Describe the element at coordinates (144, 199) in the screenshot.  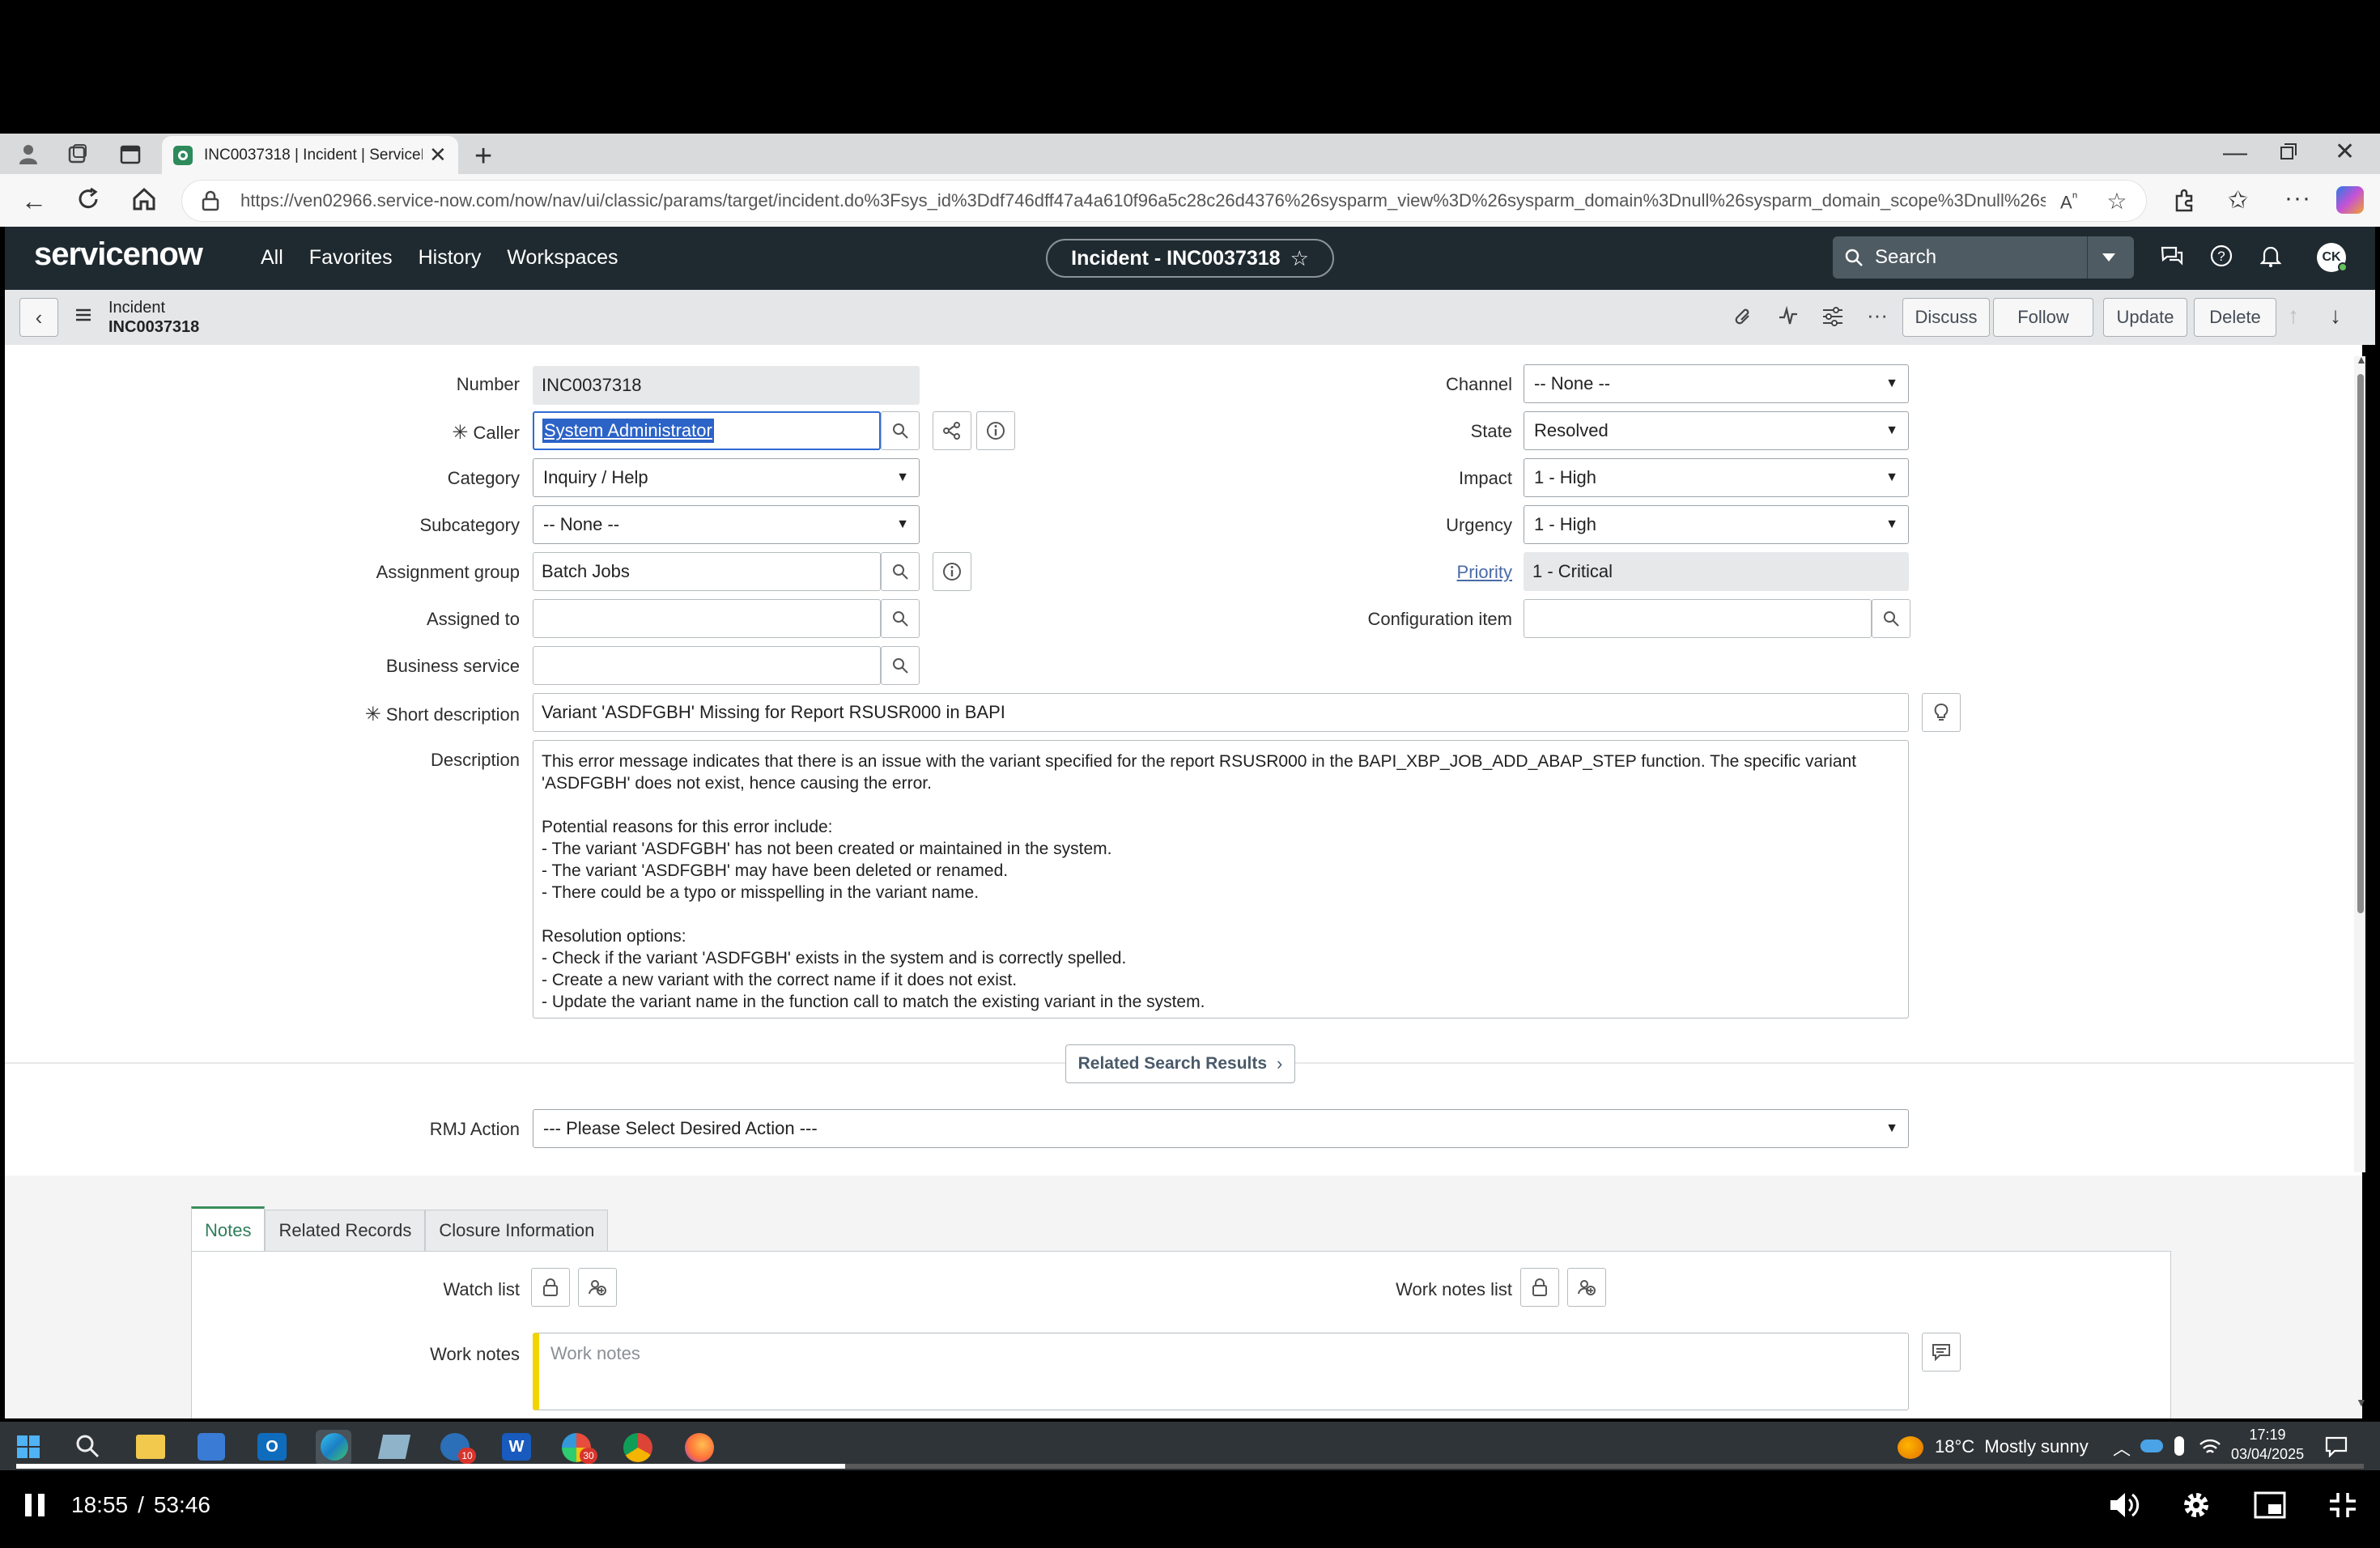
I see `home-icon` at that location.